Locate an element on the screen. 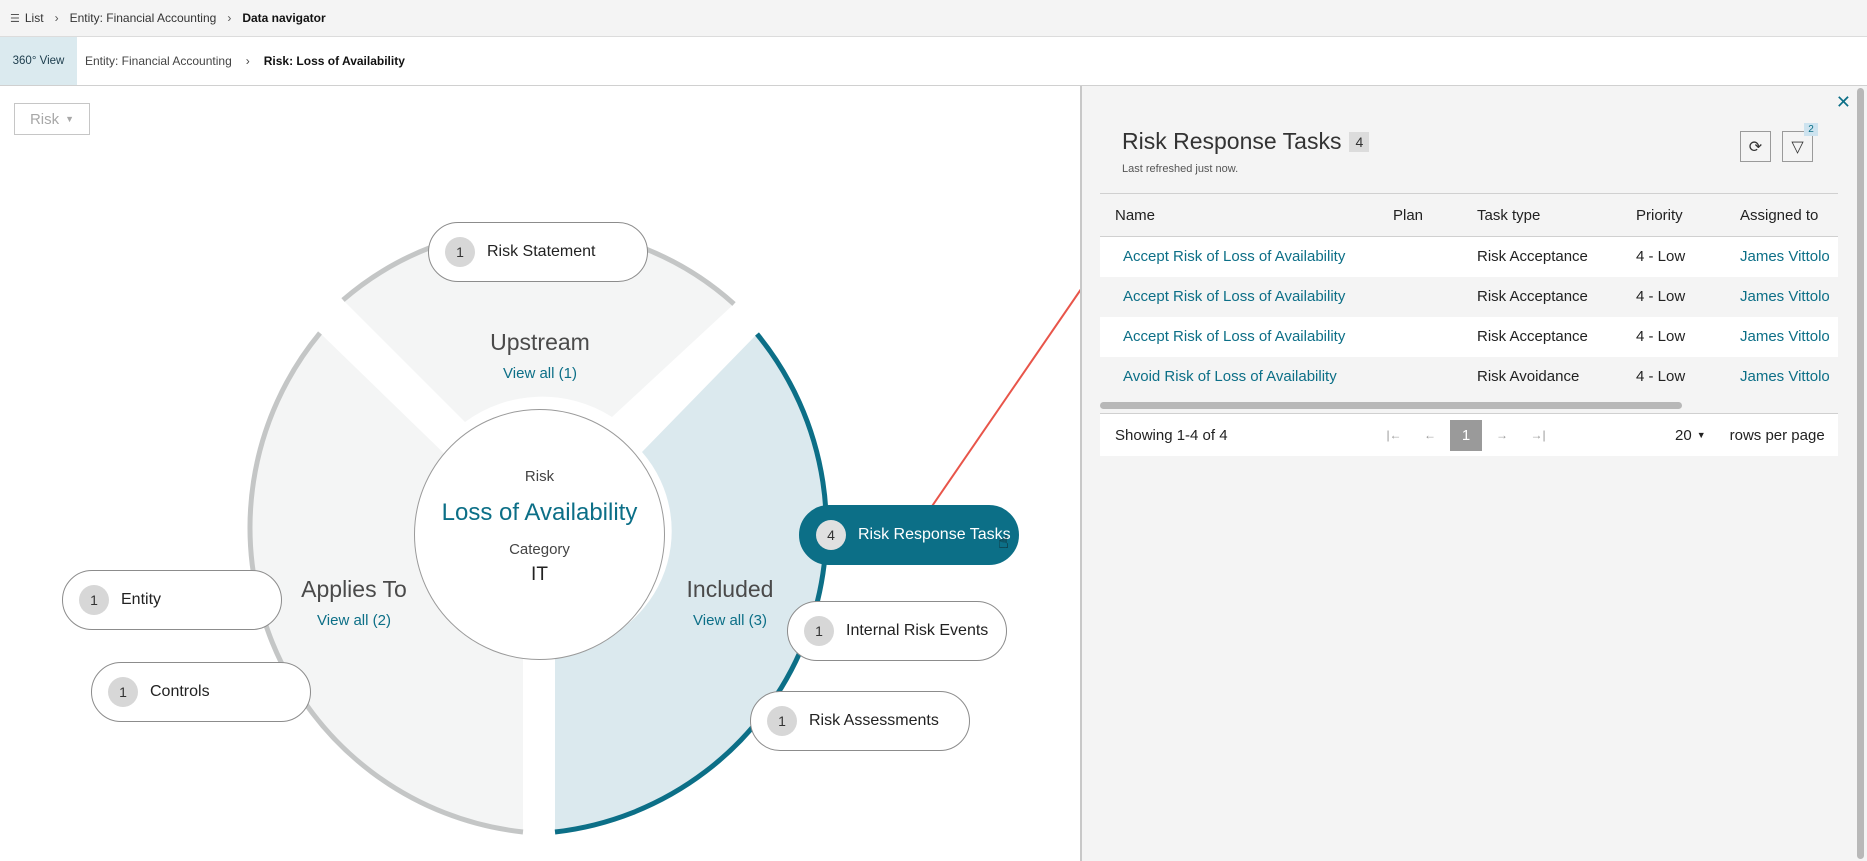  filter-count-badge: 2 is located at coordinates (1811, 129).